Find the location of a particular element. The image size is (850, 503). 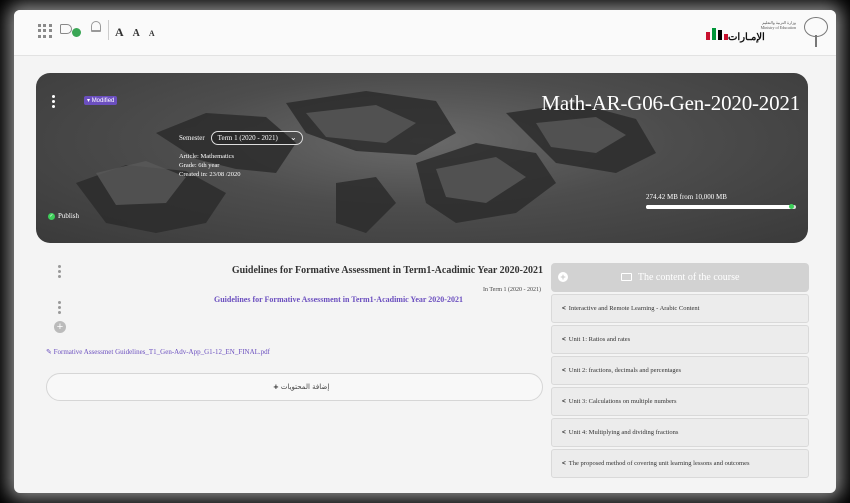

book-icon is located at coordinates (626, 277).